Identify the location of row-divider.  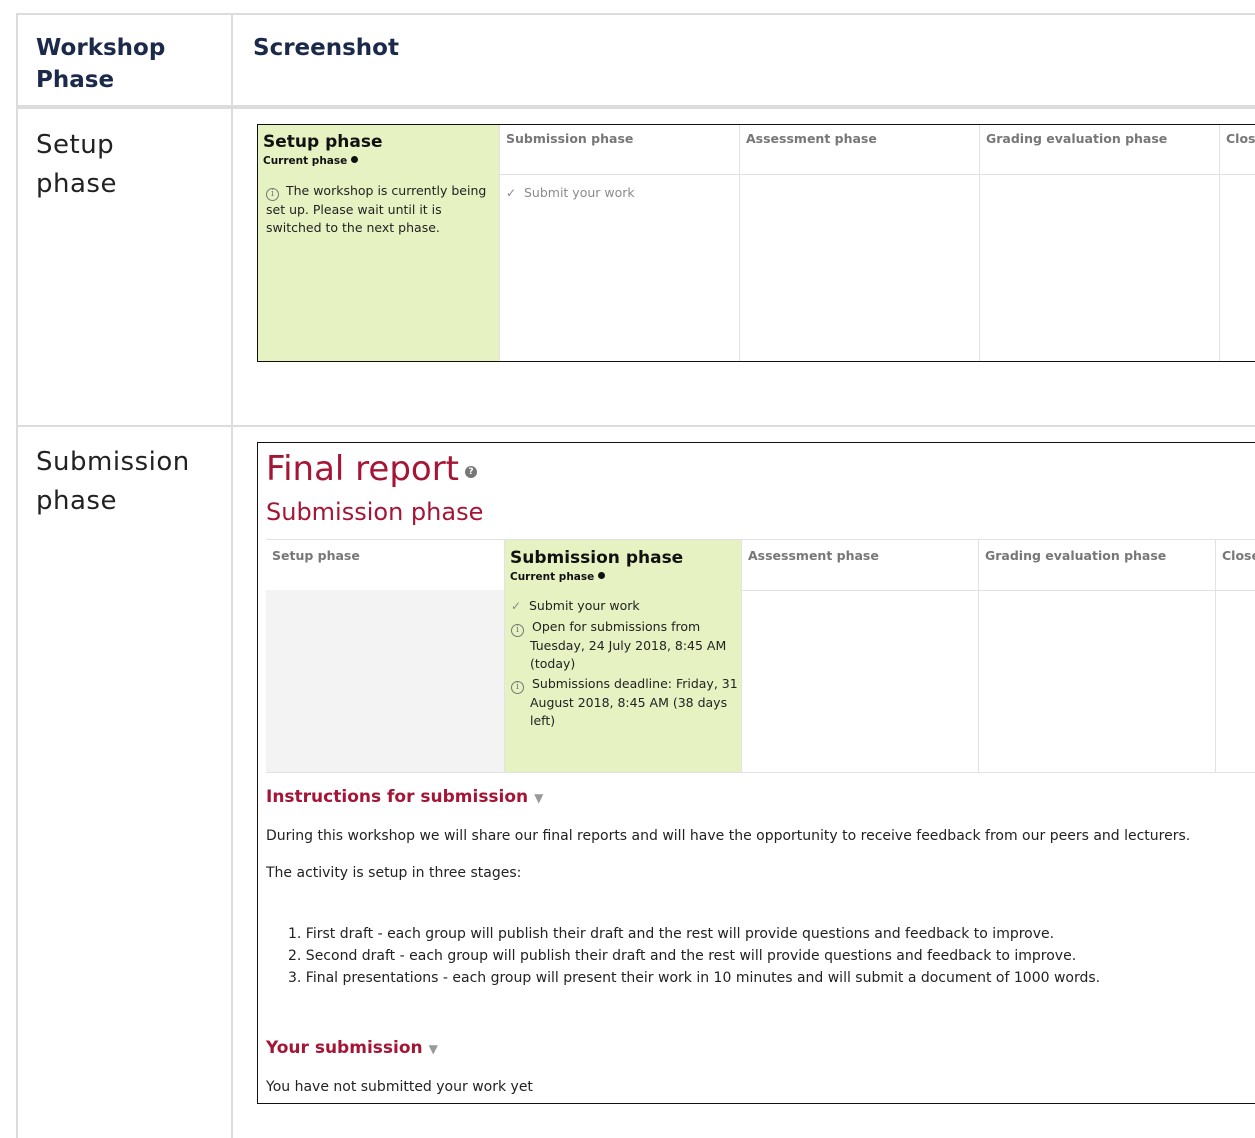
(635, 426).